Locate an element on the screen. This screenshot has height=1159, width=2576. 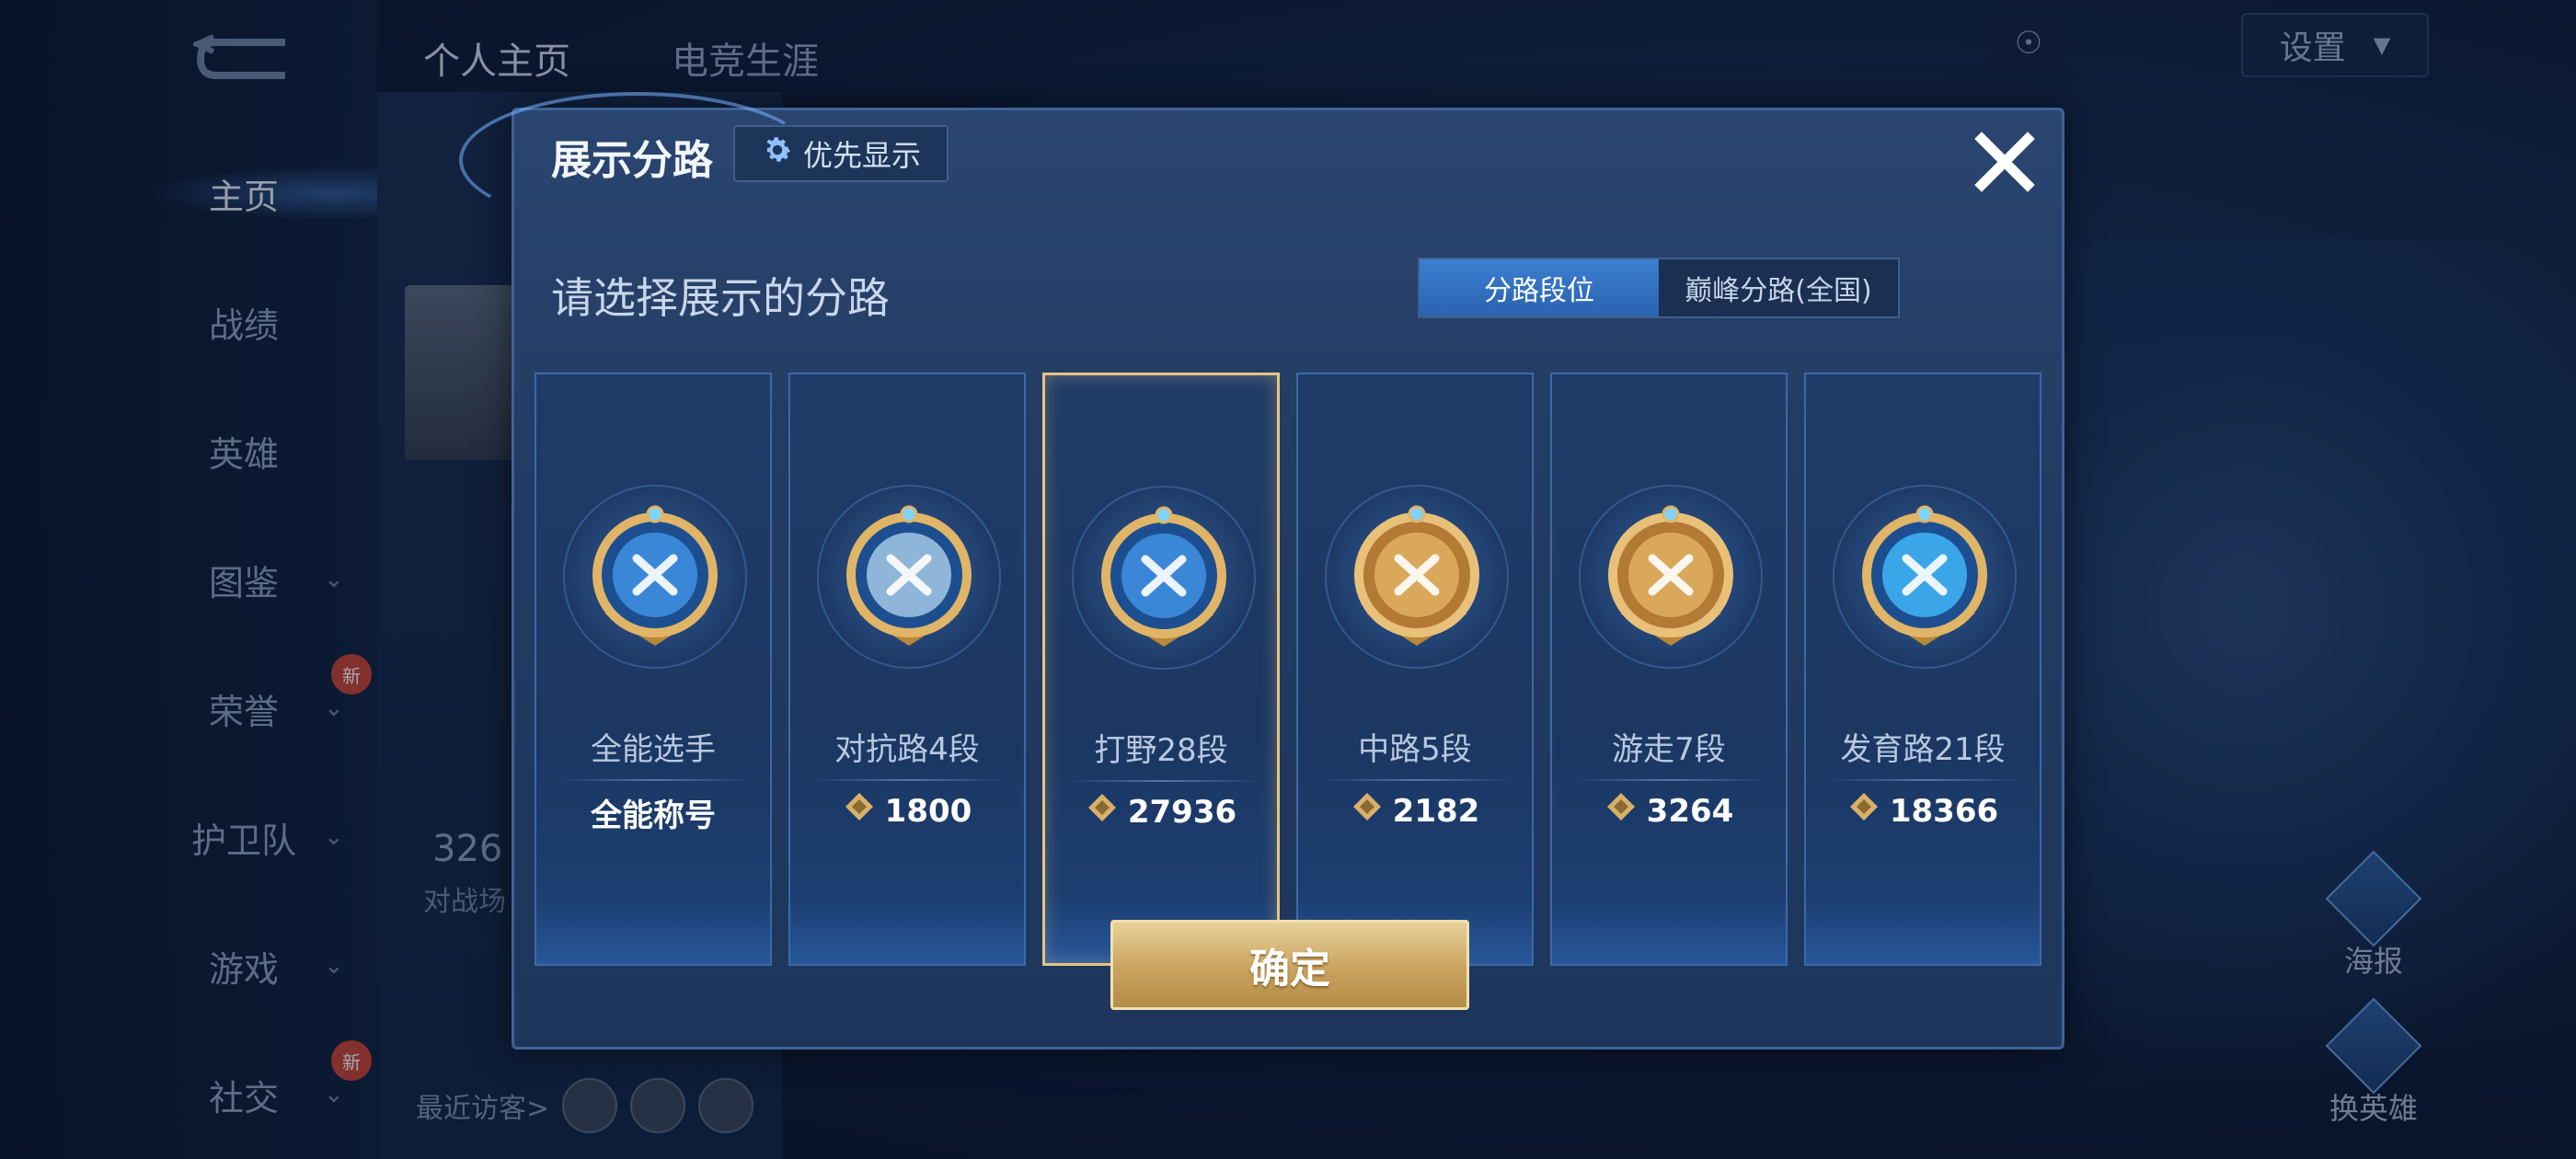
priority-display-button: 优先显示 is located at coordinates (841, 153).